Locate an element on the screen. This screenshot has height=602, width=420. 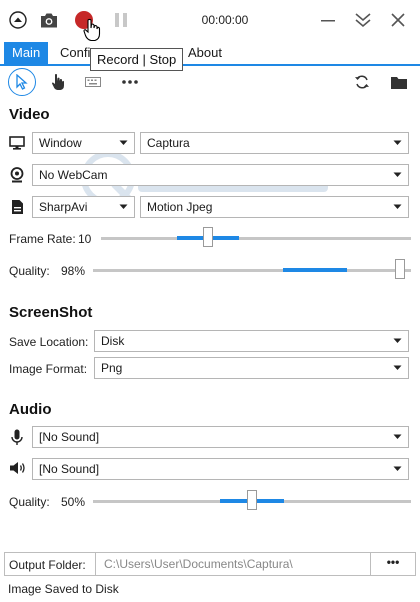
file-icon is located at coordinates (17, 207).